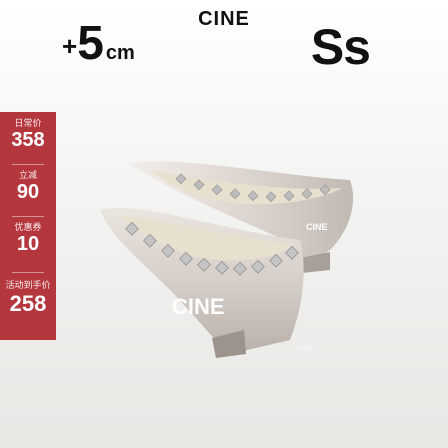 This screenshot has width=448, height=448. I want to click on shoe-insole-logo: CINE, so click(198, 306).